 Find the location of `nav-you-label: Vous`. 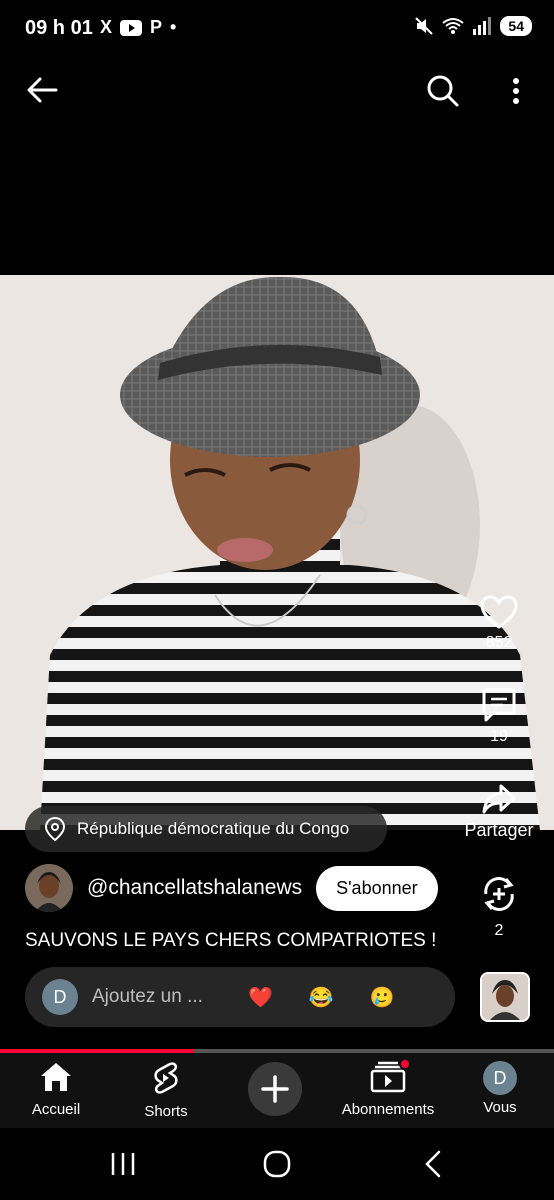

nav-you-label: Vous is located at coordinates (500, 1107).